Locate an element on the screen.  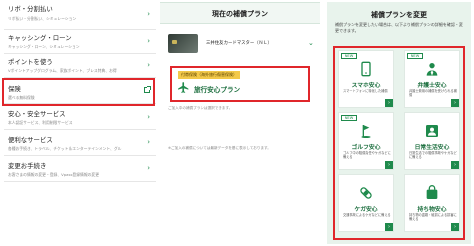
menu-item-points: ポイントを使う Vポイントアップグログラム、家族ポイント、ブレス特典、お得 › is located at coordinates (80, 66).